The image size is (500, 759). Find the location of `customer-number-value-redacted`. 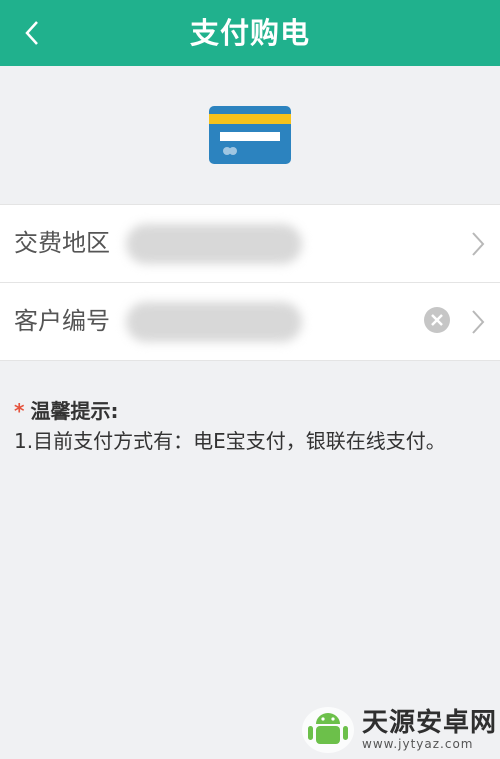

customer-number-value-redacted is located at coordinates (214, 322).